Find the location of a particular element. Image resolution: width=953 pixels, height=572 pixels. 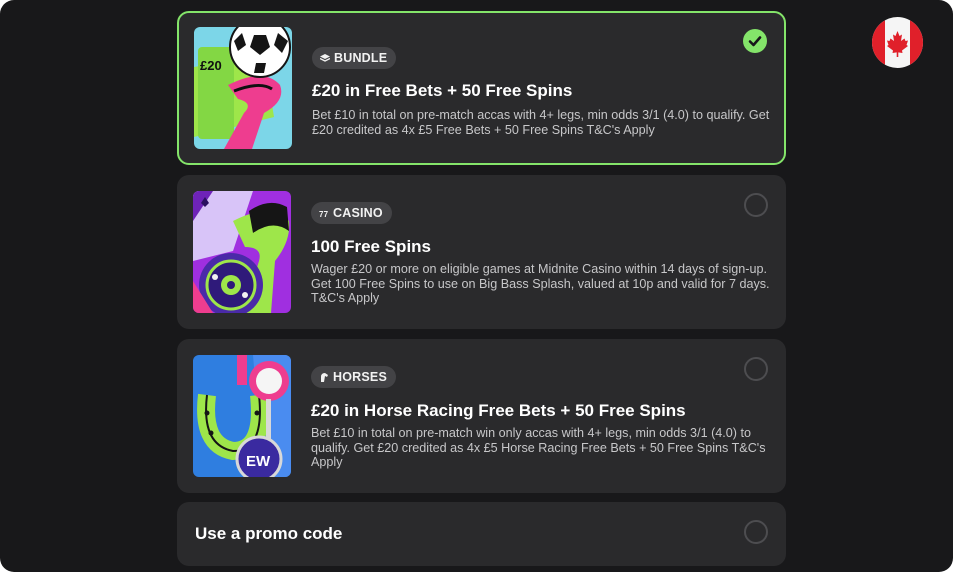

selected-check-icon is located at coordinates (755, 41).